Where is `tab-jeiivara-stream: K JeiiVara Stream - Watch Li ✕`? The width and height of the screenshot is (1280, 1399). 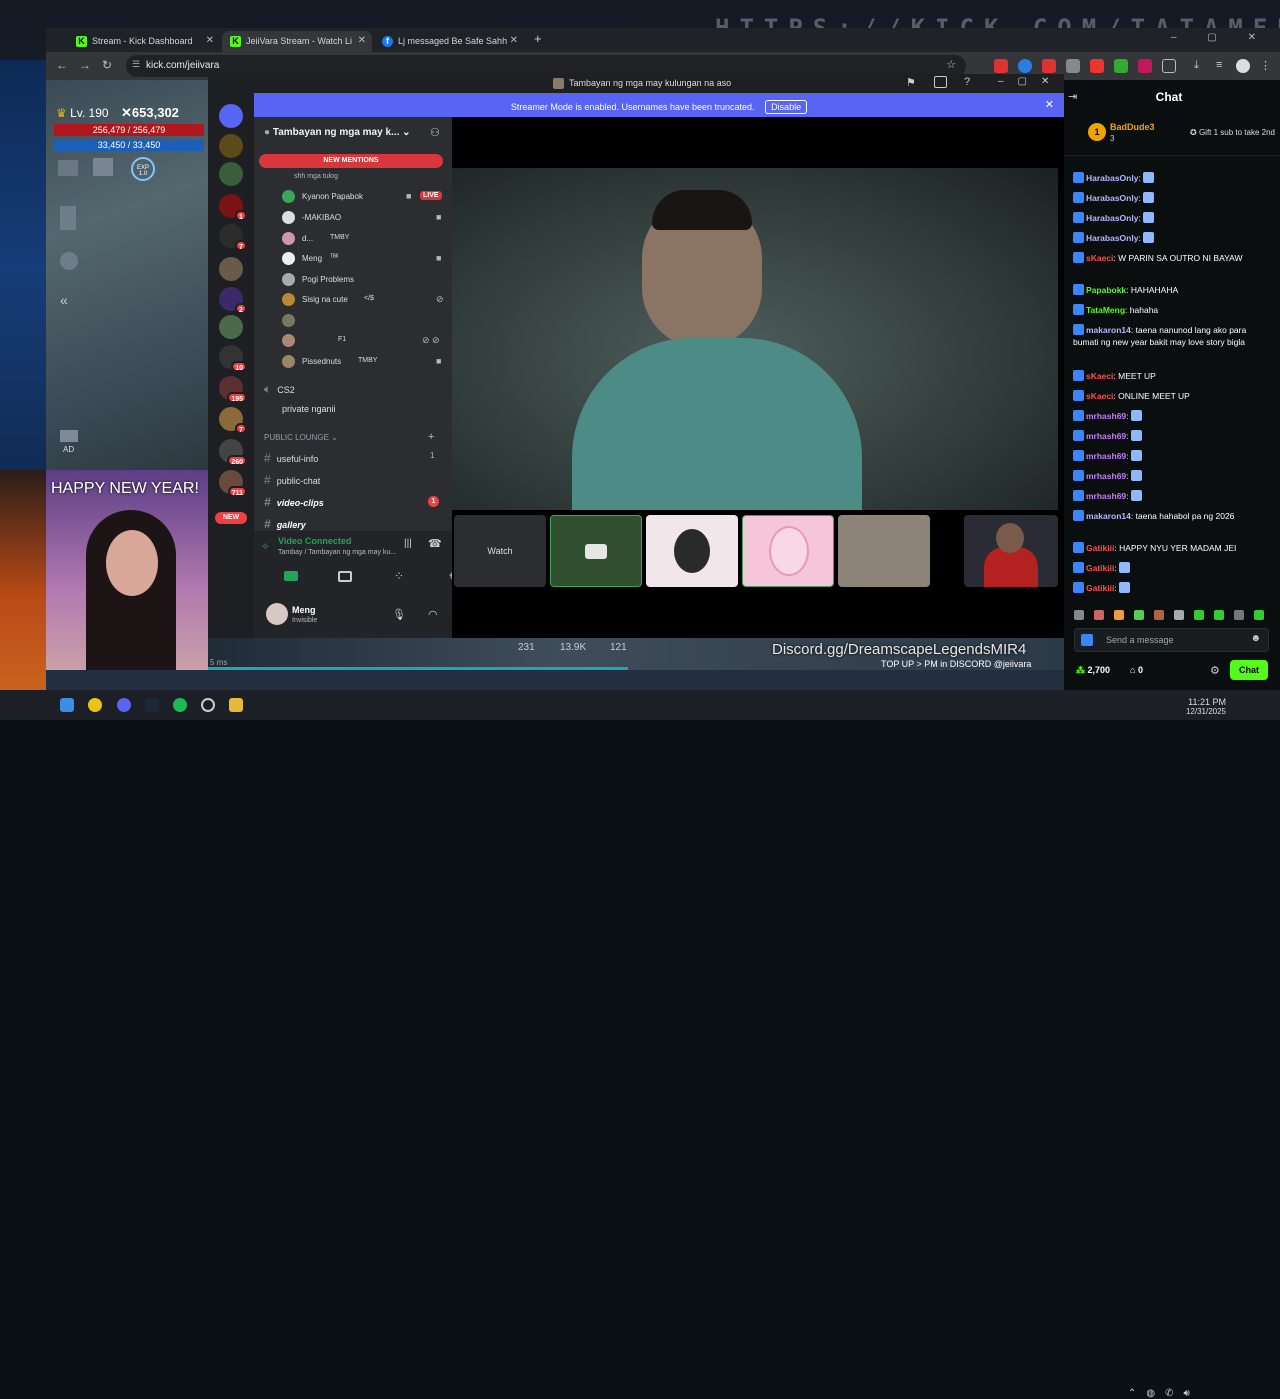
tab-jeiivara-stream: K JeiiVara Stream - Watch Li ✕ is located at coordinates (297, 41).